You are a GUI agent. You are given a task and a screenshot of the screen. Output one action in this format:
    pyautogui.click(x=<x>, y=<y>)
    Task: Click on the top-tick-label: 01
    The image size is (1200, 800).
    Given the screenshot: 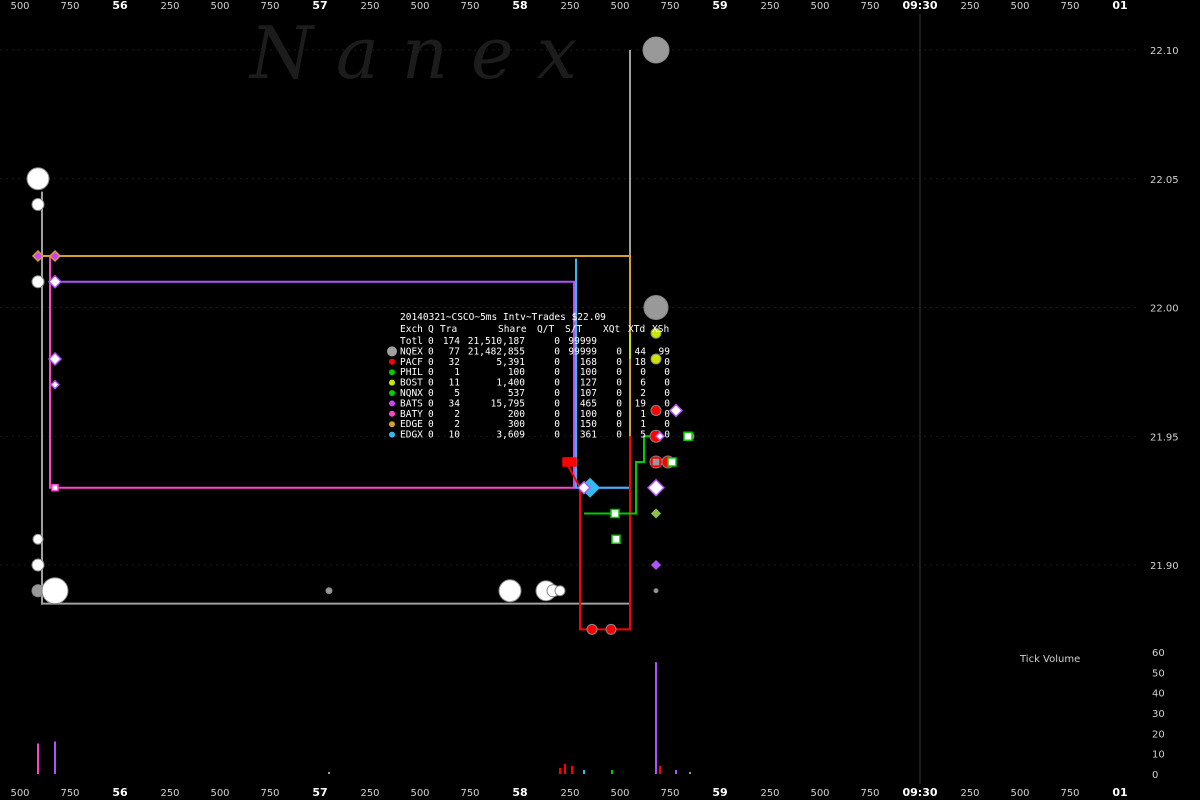 What is the action you would take?
    pyautogui.click(x=1119, y=6)
    